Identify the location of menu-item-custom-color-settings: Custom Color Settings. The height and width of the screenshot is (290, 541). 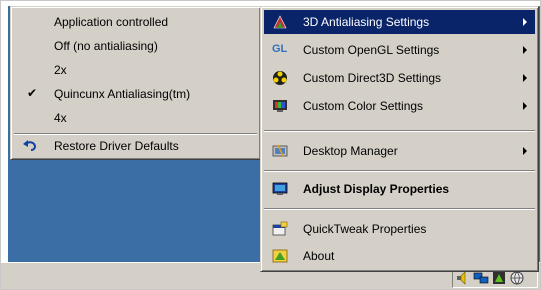
(399, 106).